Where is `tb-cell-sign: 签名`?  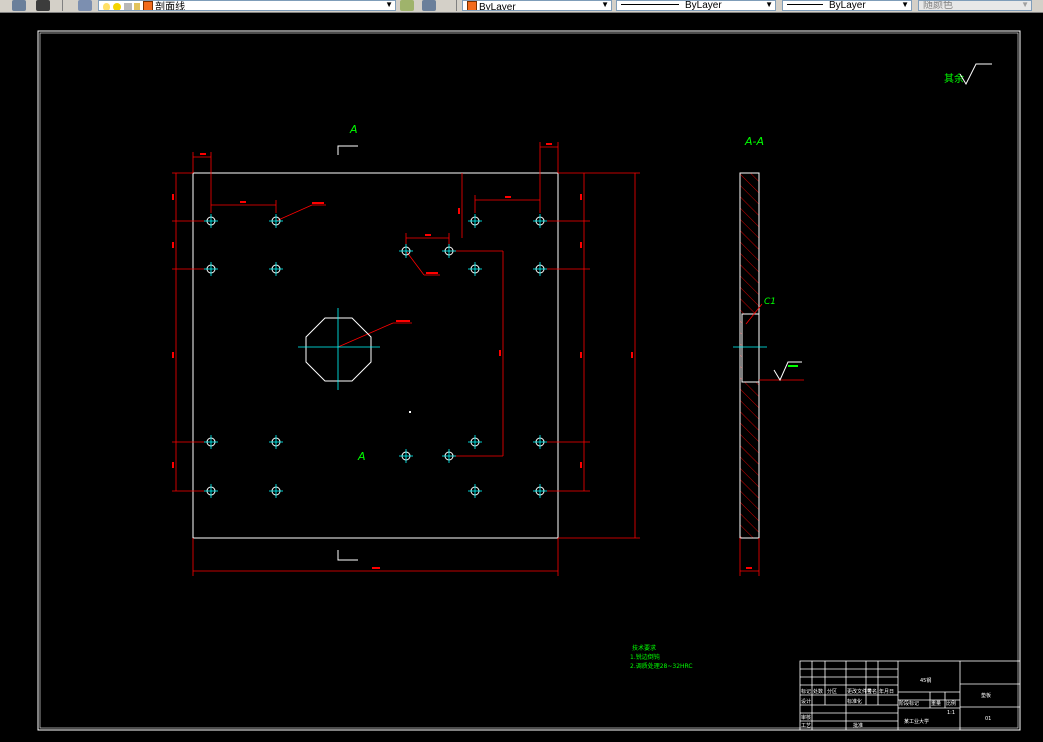 tb-cell-sign: 签名 is located at coordinates (872, 691).